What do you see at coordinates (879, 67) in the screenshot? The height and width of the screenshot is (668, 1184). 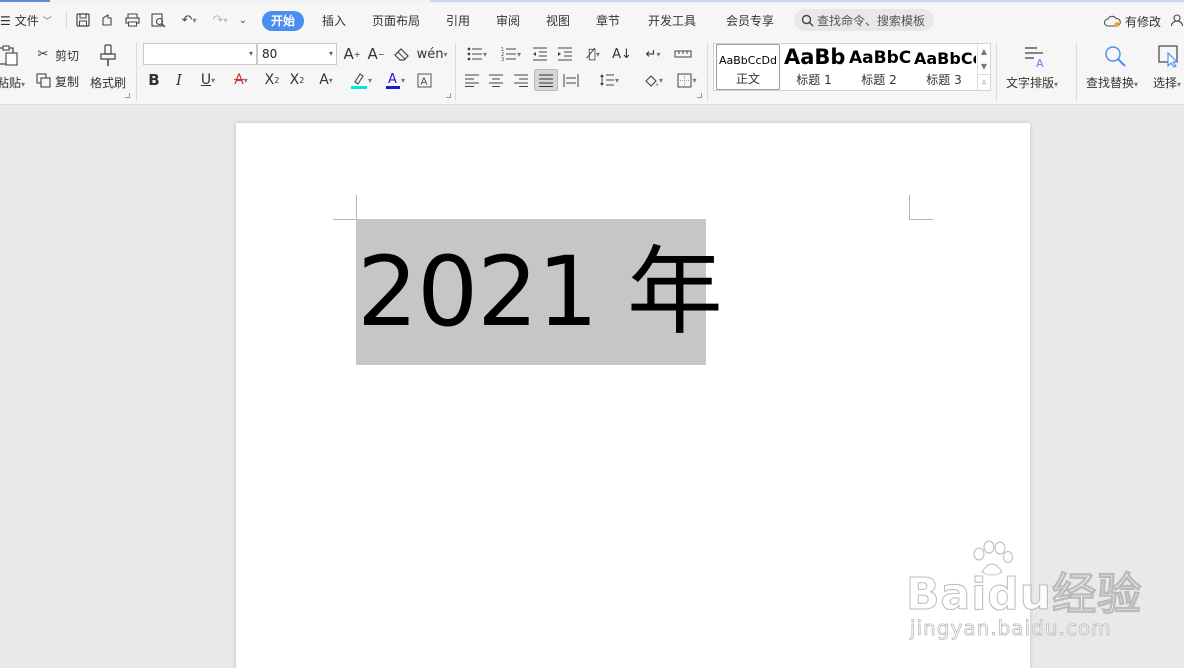 I see `style-heading-2: AaBbC 标题 2` at bounding box center [879, 67].